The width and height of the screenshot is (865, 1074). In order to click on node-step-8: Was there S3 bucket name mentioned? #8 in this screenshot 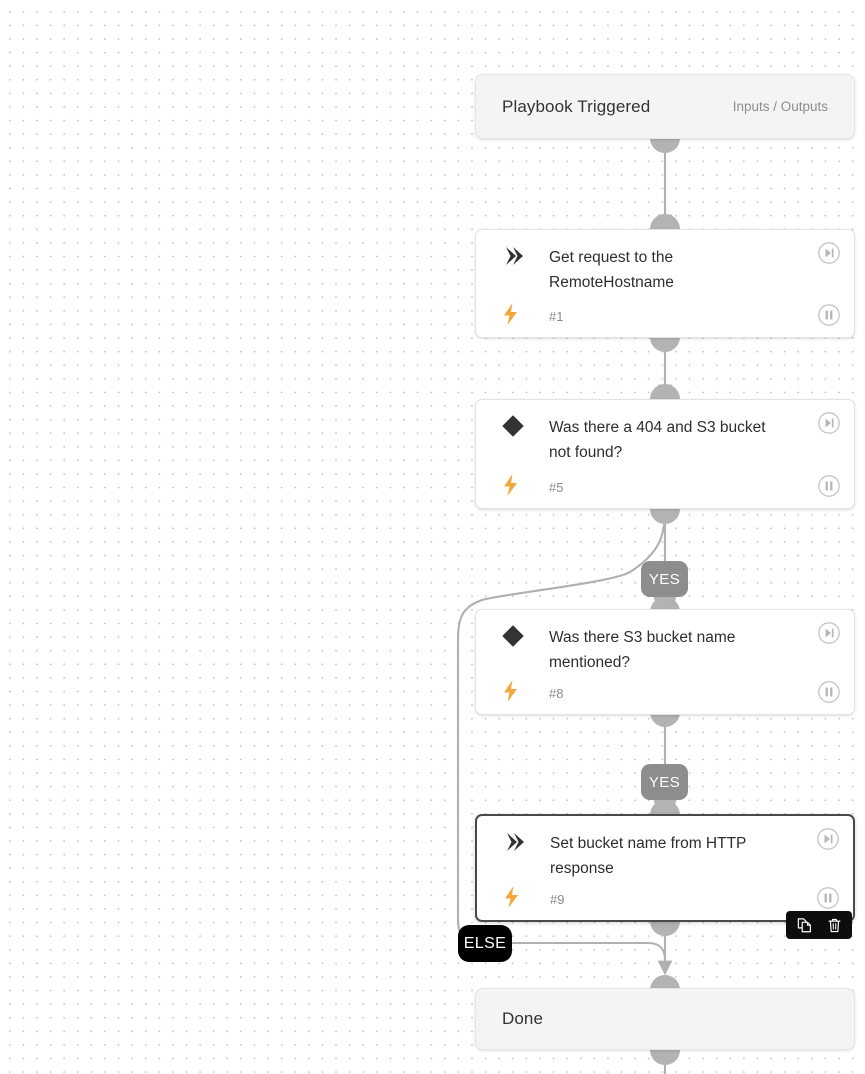, I will do `click(665, 662)`.